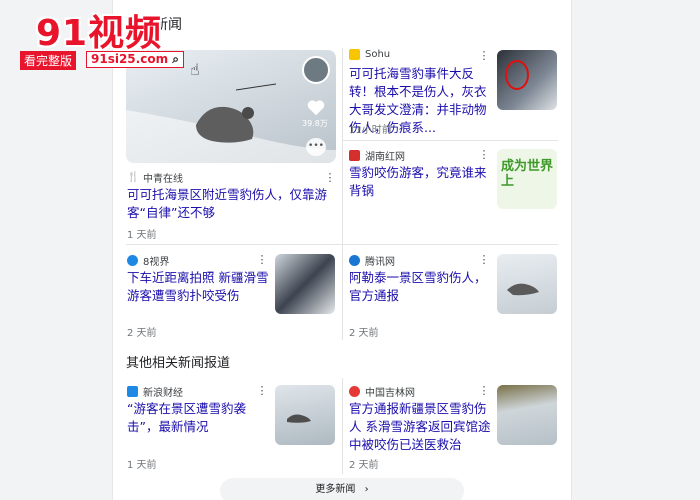 This screenshot has width=700, height=500. Describe the element at coordinates (130, 59) in the screenshot. I see `watermark-url-text: 91si25.com` at that location.